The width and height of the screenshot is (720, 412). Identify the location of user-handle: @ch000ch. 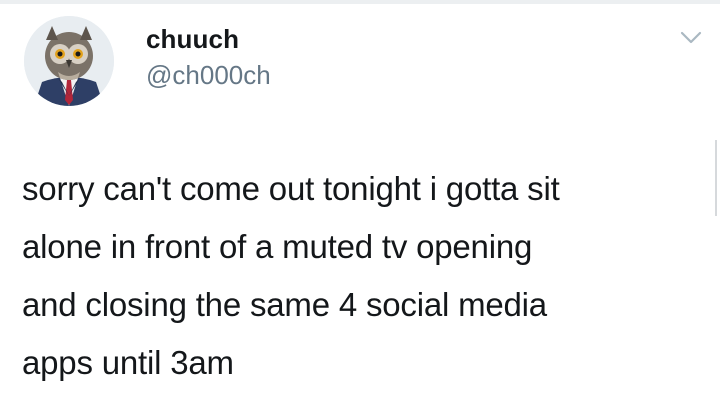
(208, 75).